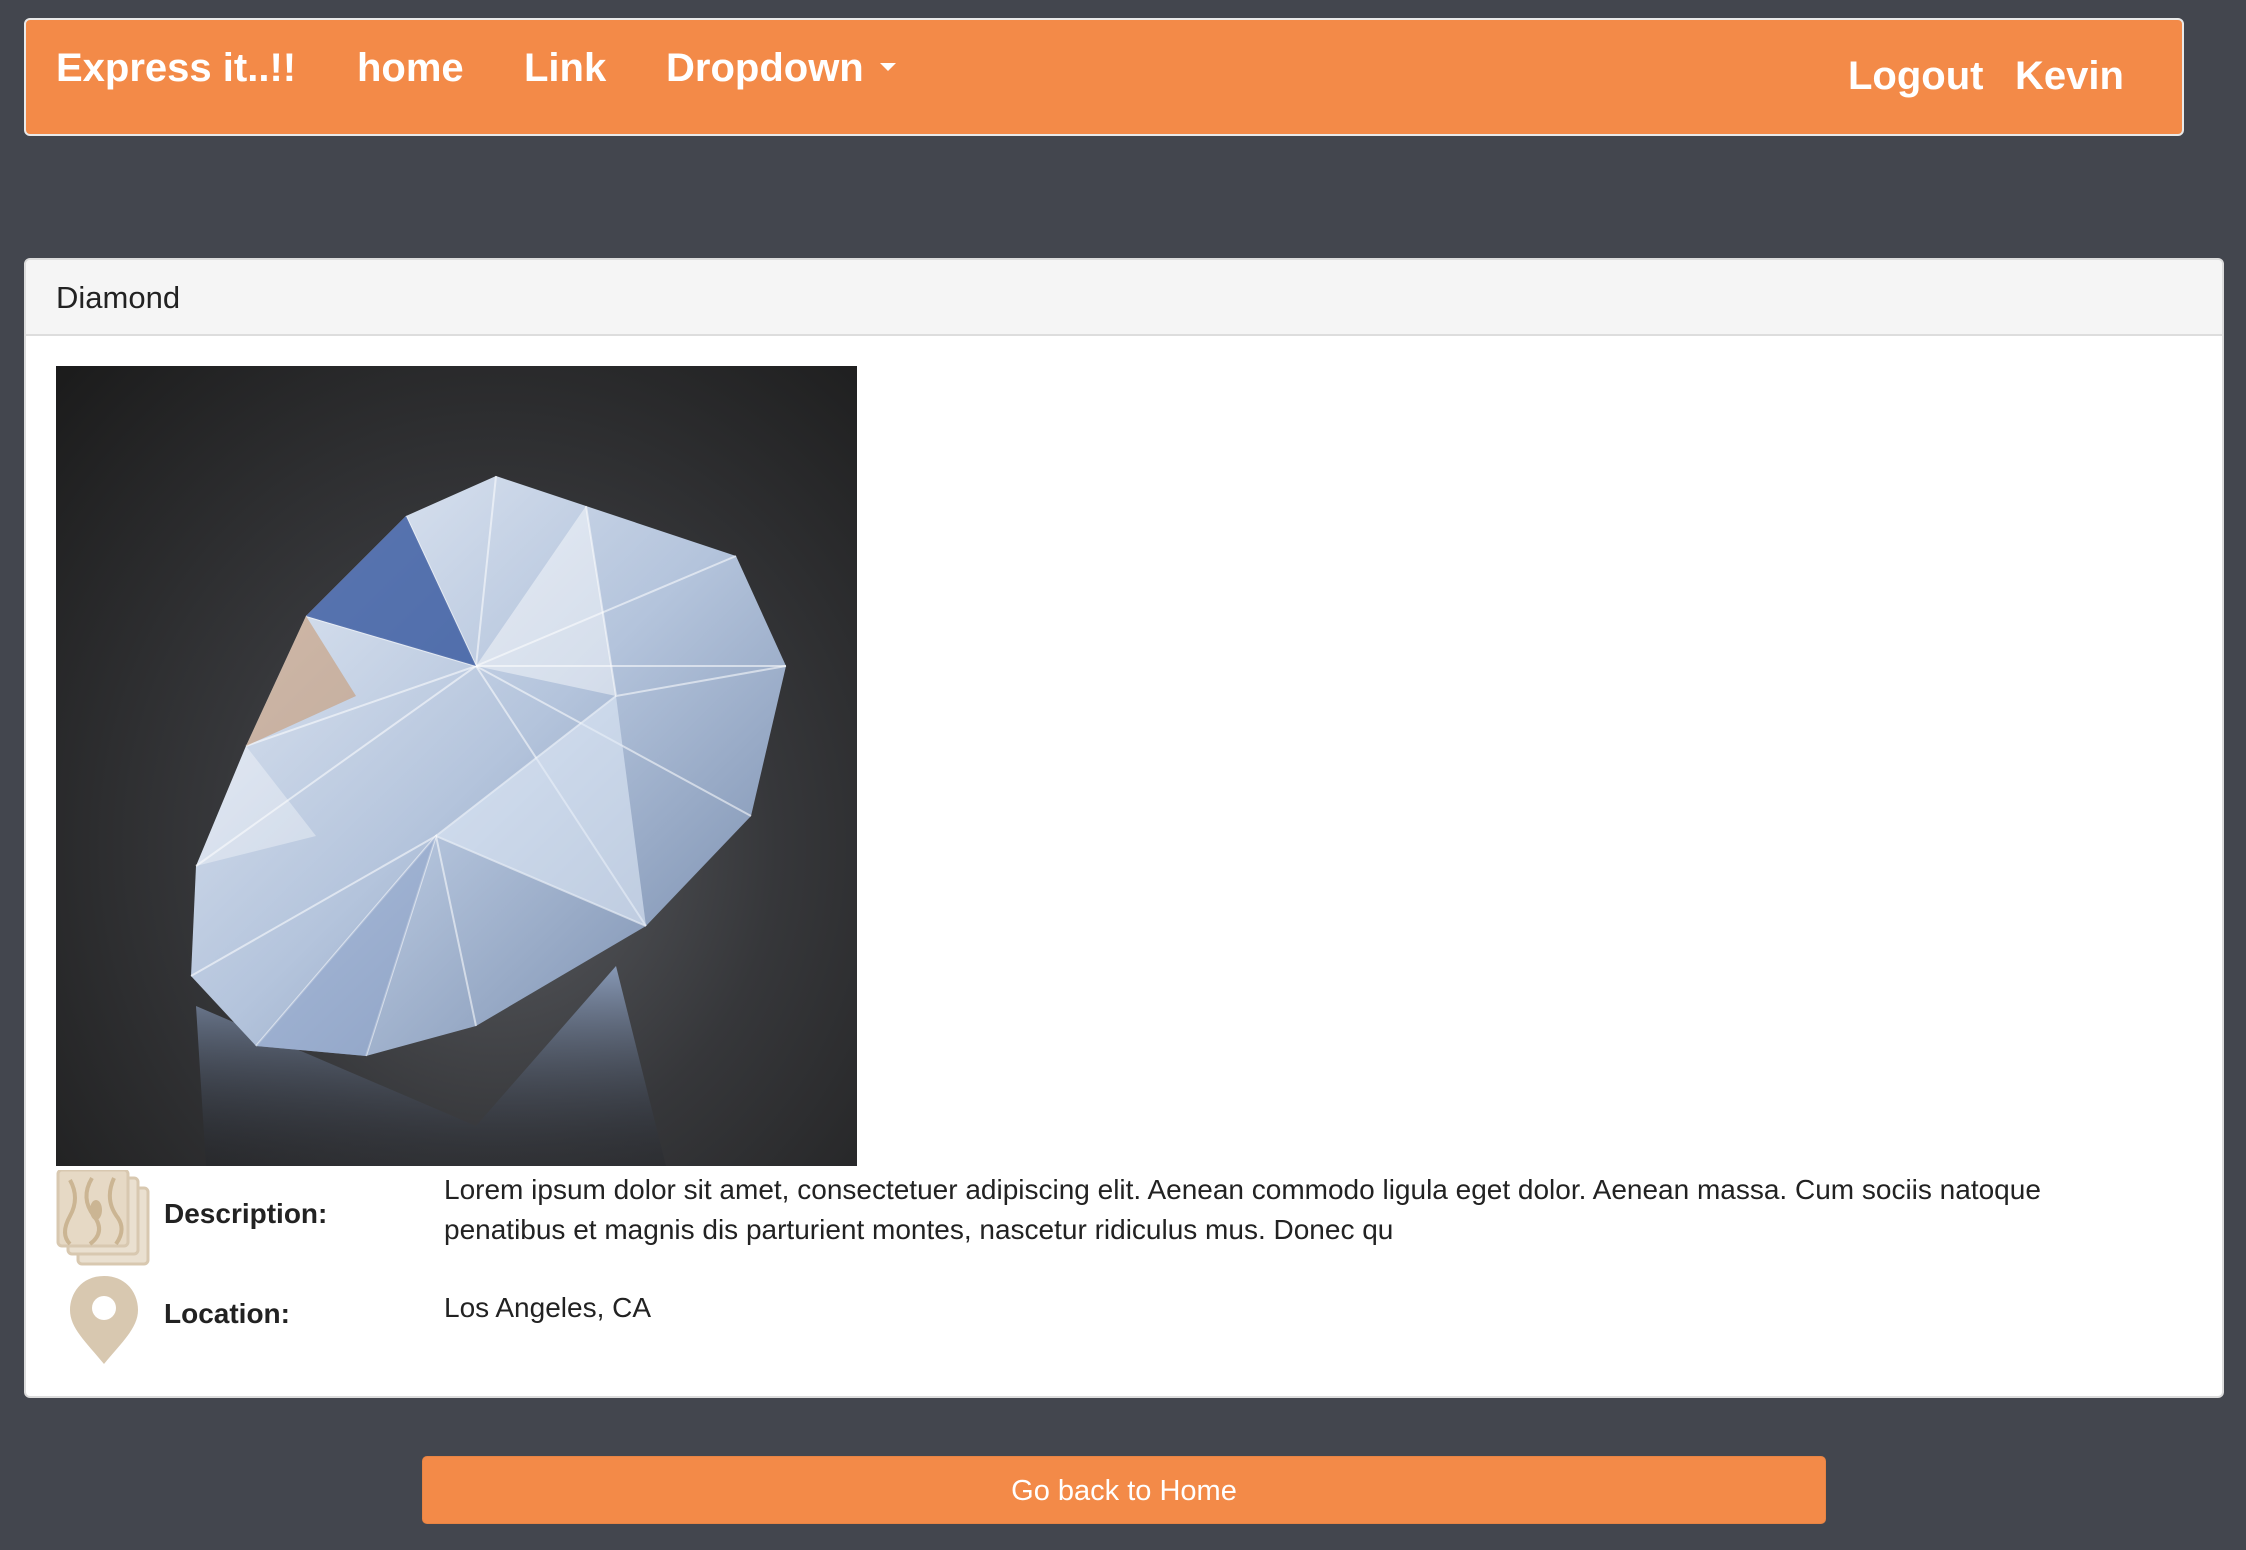 The image size is (2246, 1550). I want to click on caret-down-icon, so click(887, 67).